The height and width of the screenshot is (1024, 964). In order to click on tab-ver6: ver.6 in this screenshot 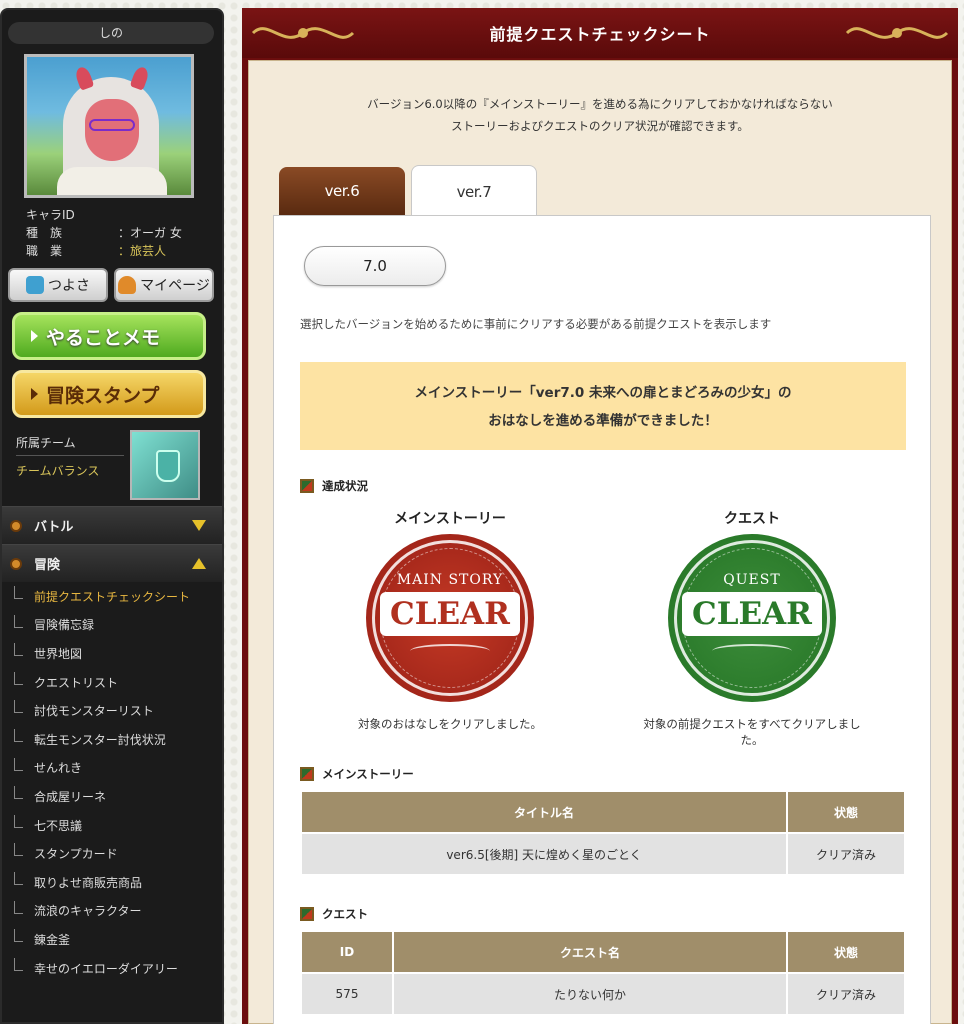, I will do `click(342, 191)`.